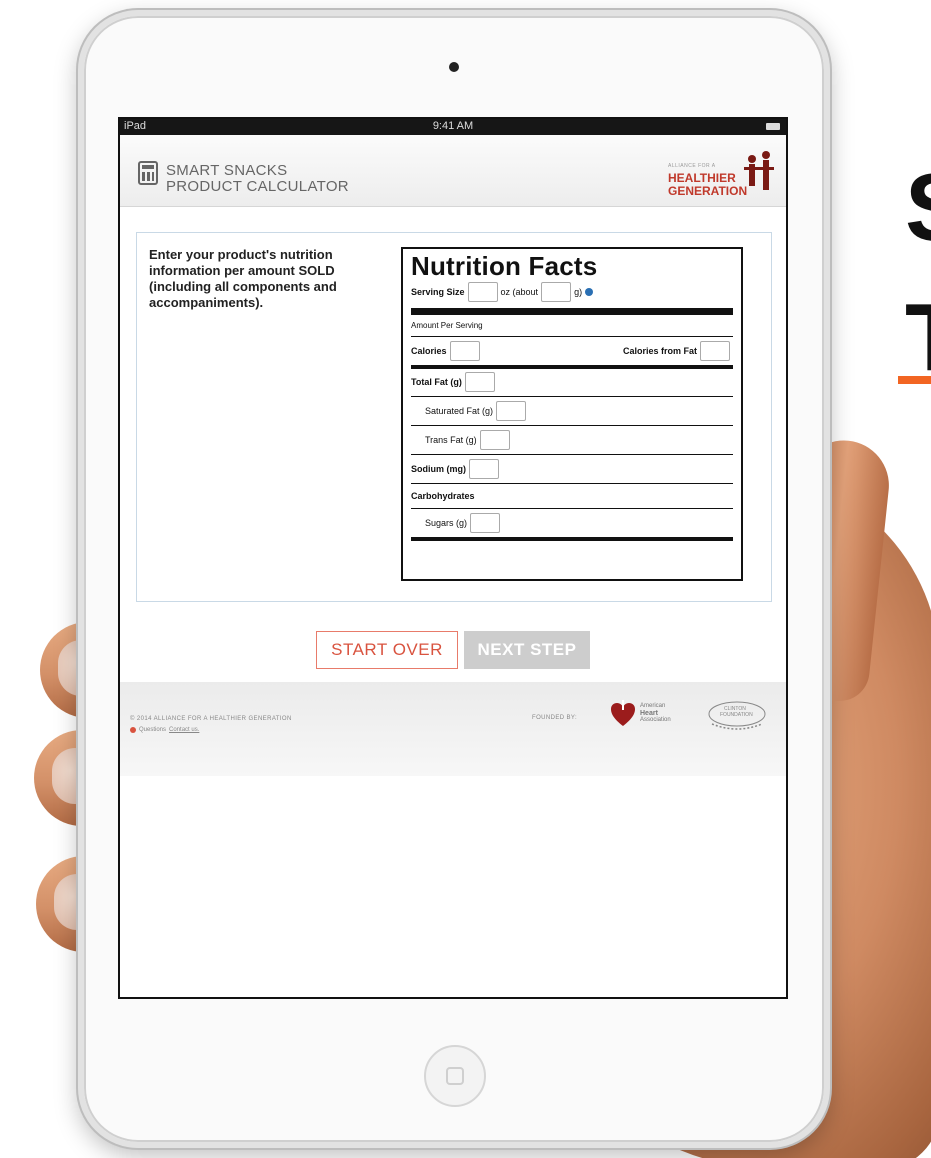 The height and width of the screenshot is (1158, 931). What do you see at coordinates (511, 411) in the screenshot?
I see `saturated-fat-input` at bounding box center [511, 411].